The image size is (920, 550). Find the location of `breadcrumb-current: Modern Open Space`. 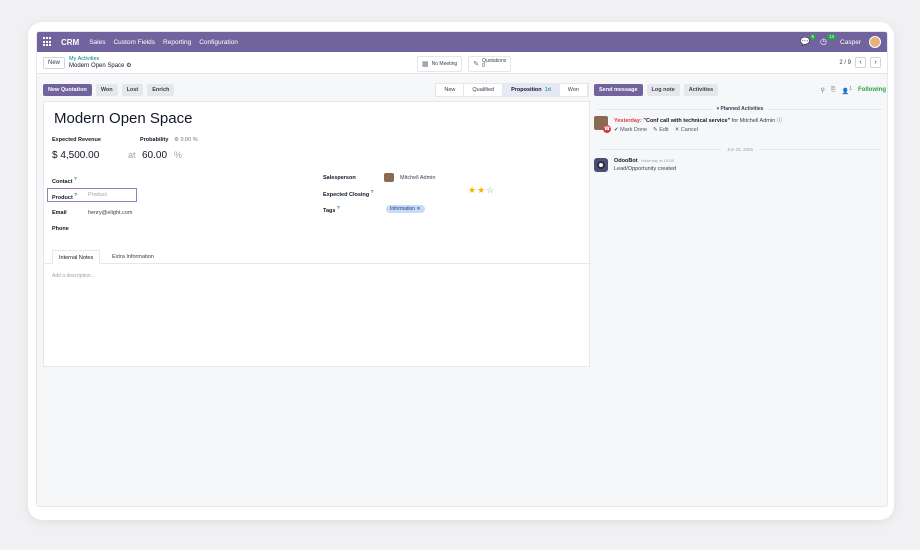

breadcrumb-current: Modern Open Space is located at coordinates (97, 65).